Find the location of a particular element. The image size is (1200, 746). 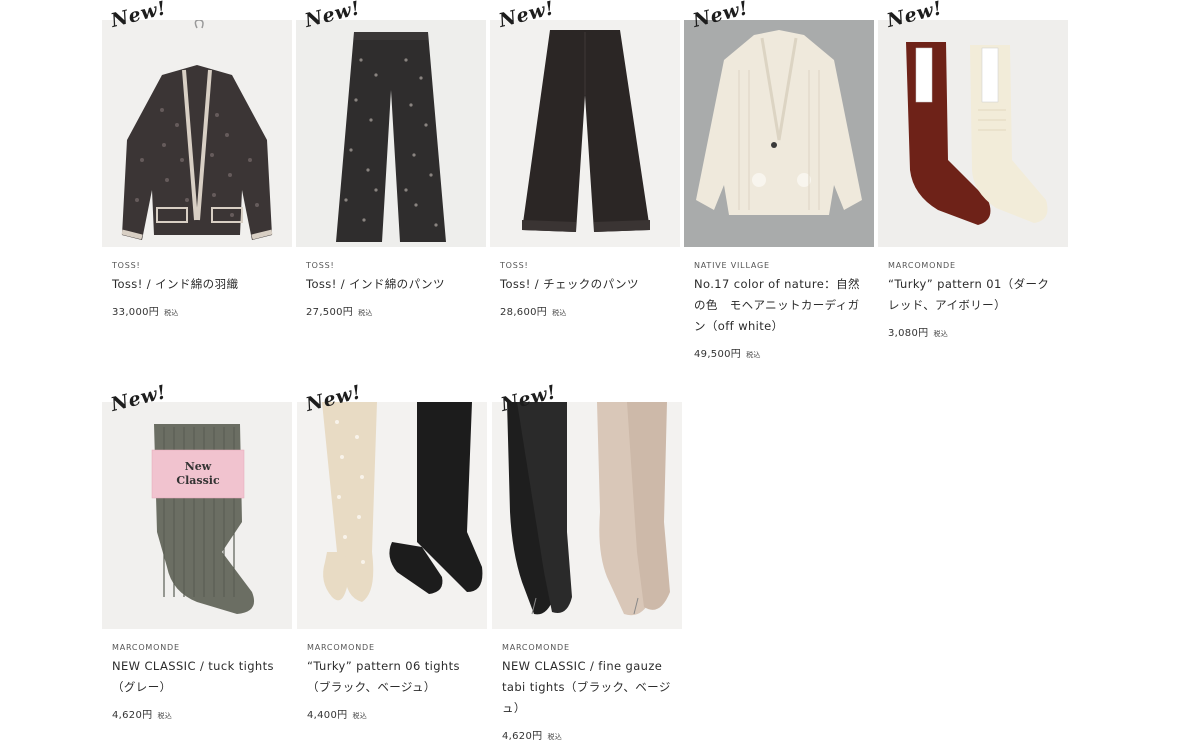

product-card: New! Toss! Toss! / インド綿の羽織 is located at coordinates (197, 180).